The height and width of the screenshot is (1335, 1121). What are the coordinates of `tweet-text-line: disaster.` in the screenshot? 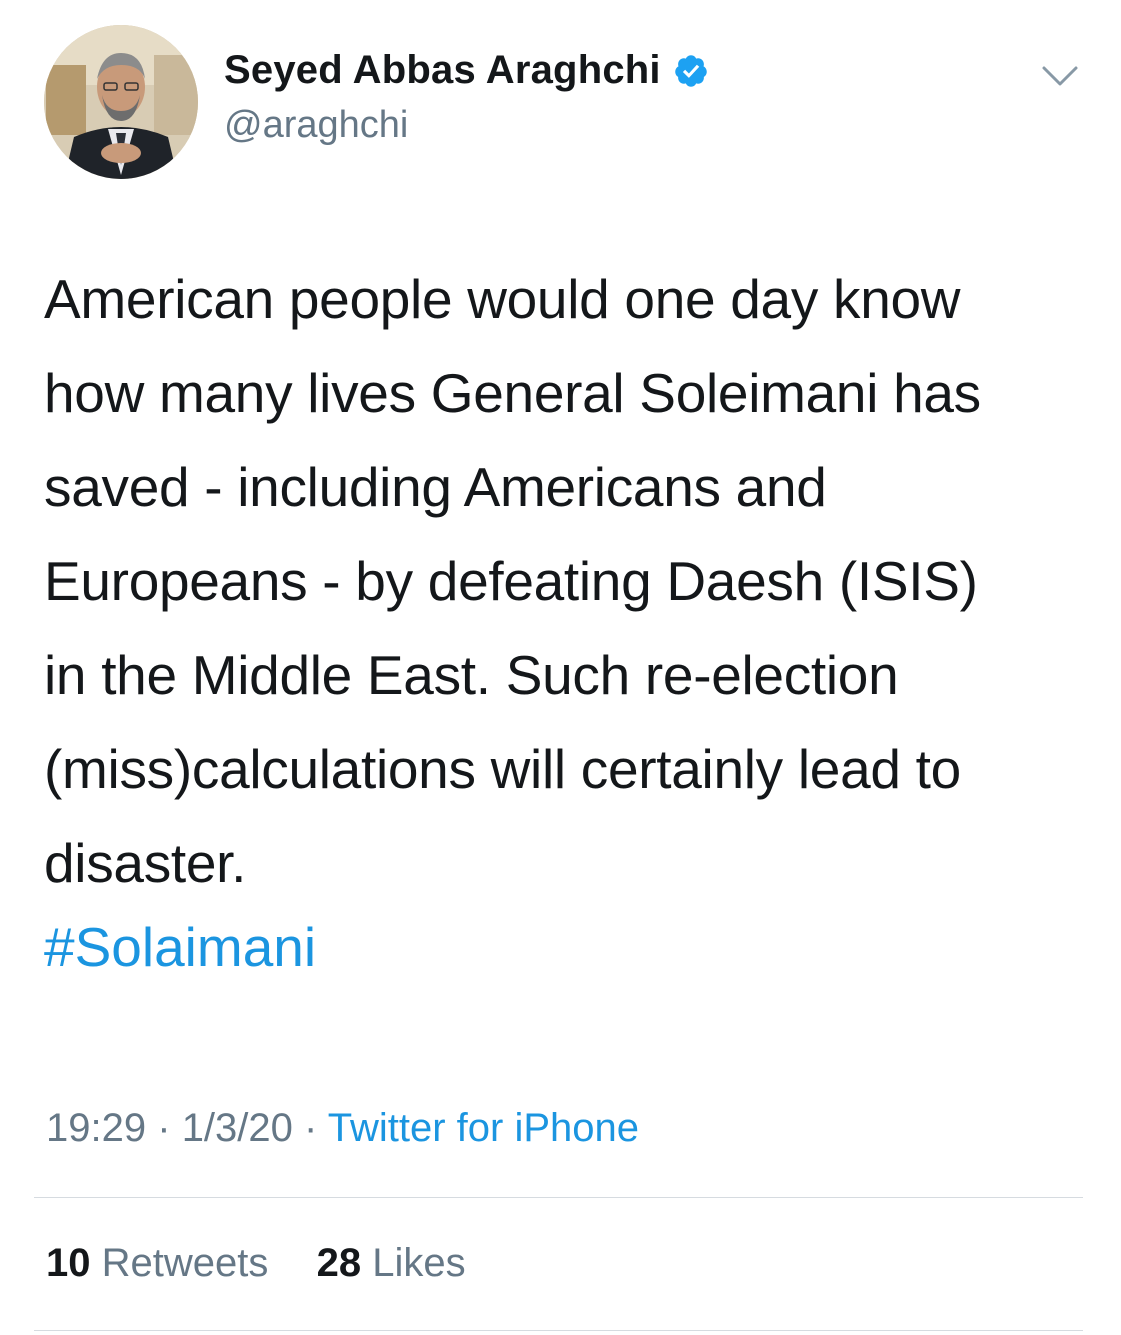 It's located at (145, 863).